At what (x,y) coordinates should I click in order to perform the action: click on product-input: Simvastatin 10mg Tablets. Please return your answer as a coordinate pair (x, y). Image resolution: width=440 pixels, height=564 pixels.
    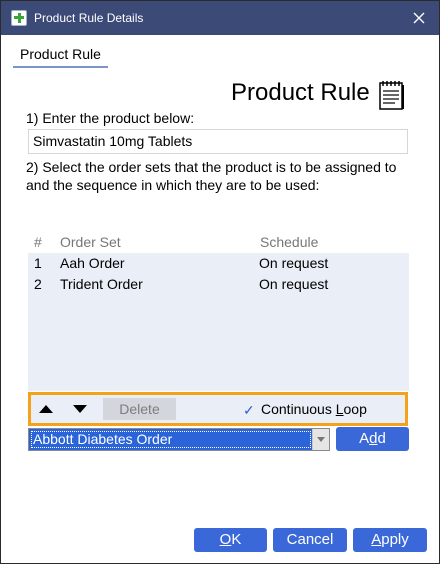
    Looking at the image, I should click on (218, 141).